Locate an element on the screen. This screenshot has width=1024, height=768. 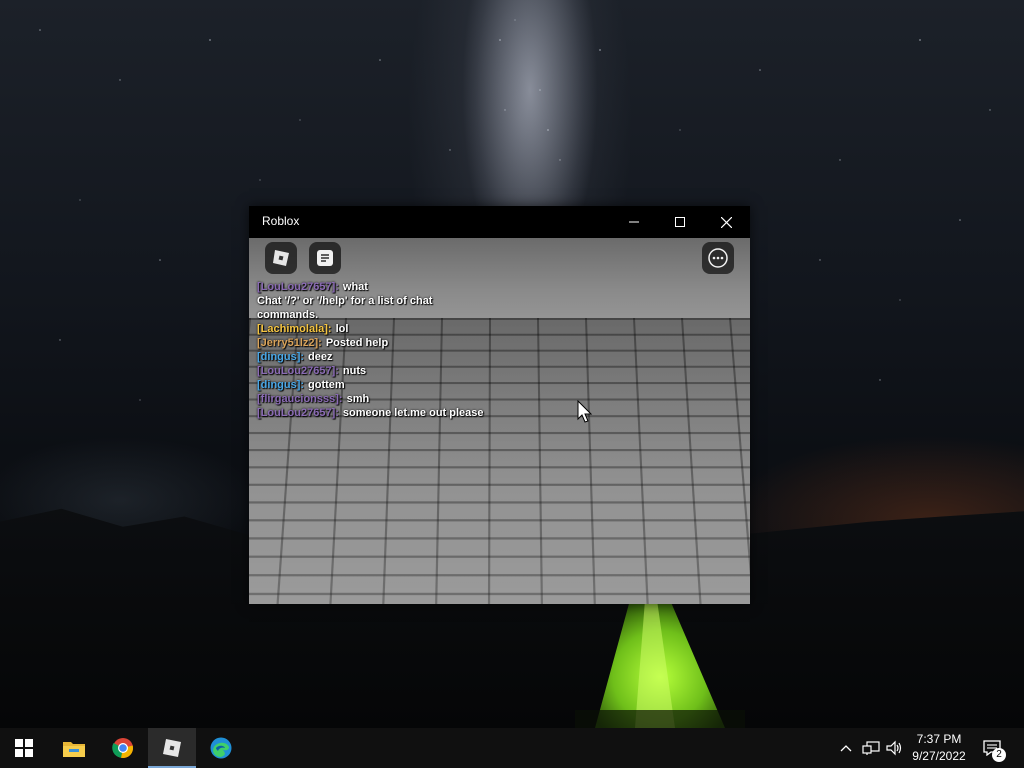
chat-message: [LouLou27657]: nuts is located at coordinates (372, 371).